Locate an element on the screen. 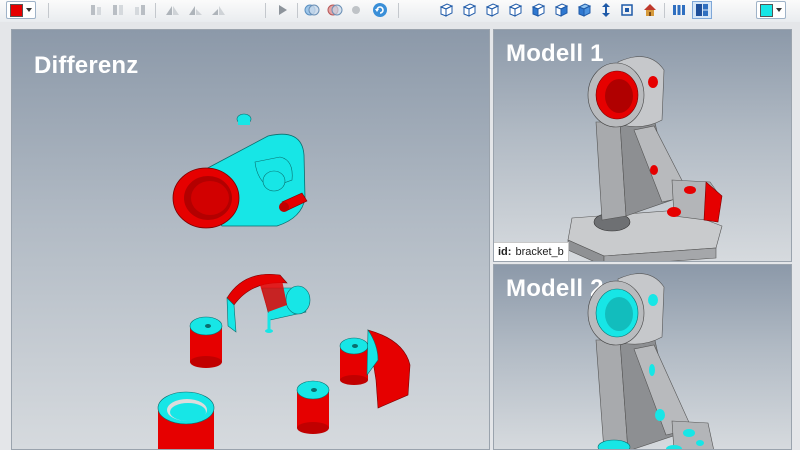 The image size is (800, 450). model-id-value: bracket_b is located at coordinates (539, 252).